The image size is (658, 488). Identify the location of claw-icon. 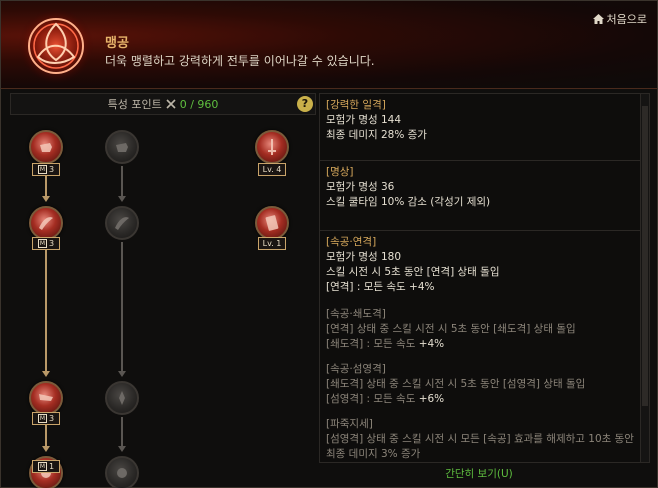
(46, 397).